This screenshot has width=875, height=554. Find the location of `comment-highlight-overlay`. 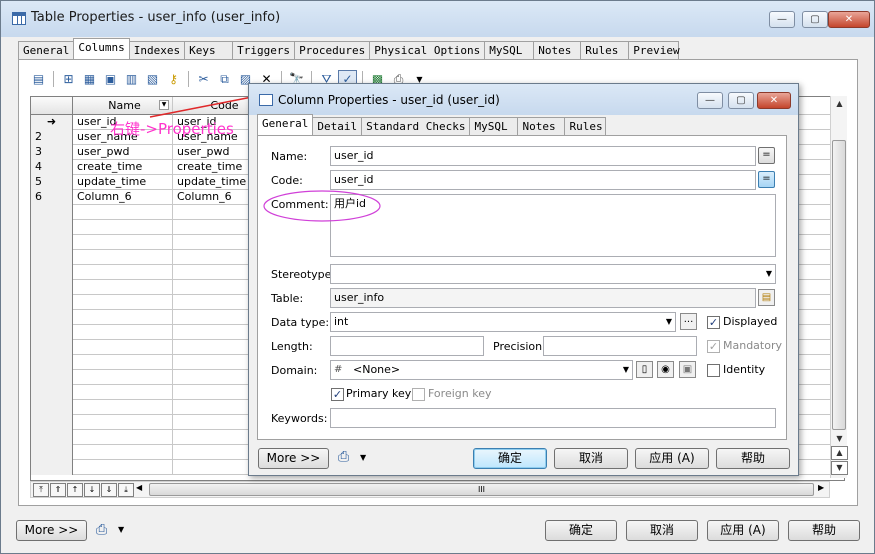

comment-highlight-overlay is located at coordinates (322, 206).